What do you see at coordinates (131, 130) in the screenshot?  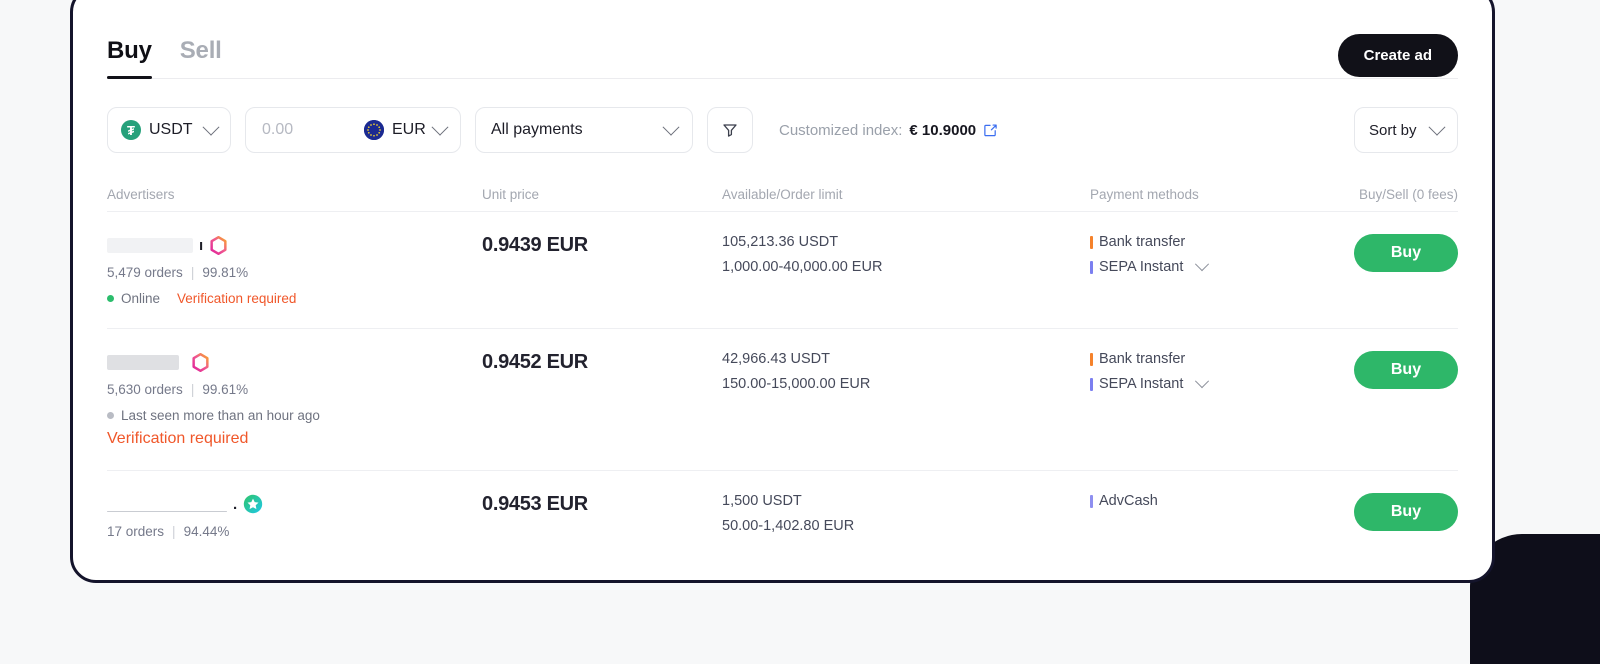 I see `tether-icon: ₮` at bounding box center [131, 130].